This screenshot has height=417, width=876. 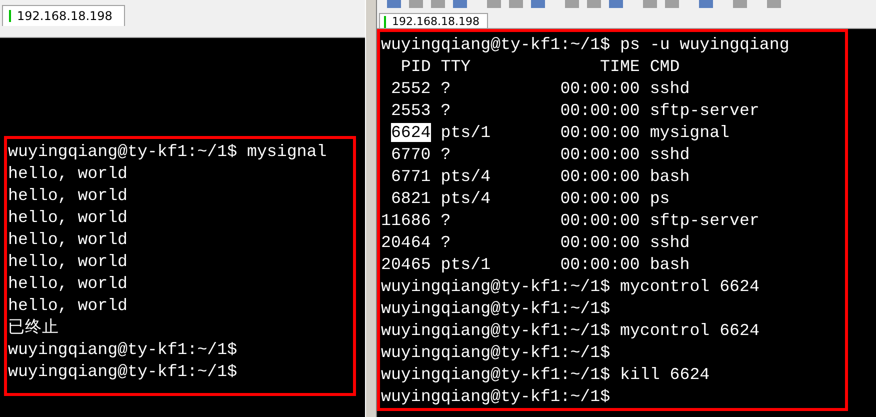 What do you see at coordinates (410, 110) in the screenshot?
I see `pid-cell: 2553` at bounding box center [410, 110].